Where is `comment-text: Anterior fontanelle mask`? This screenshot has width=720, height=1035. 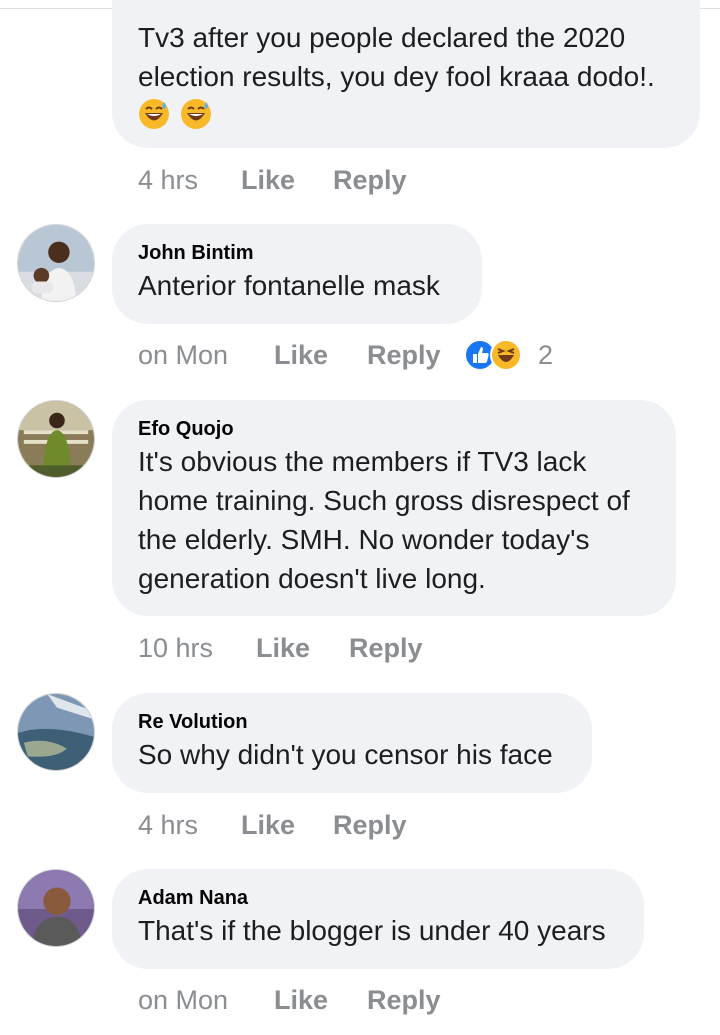 comment-text: Anterior fontanelle mask is located at coordinates (289, 285).